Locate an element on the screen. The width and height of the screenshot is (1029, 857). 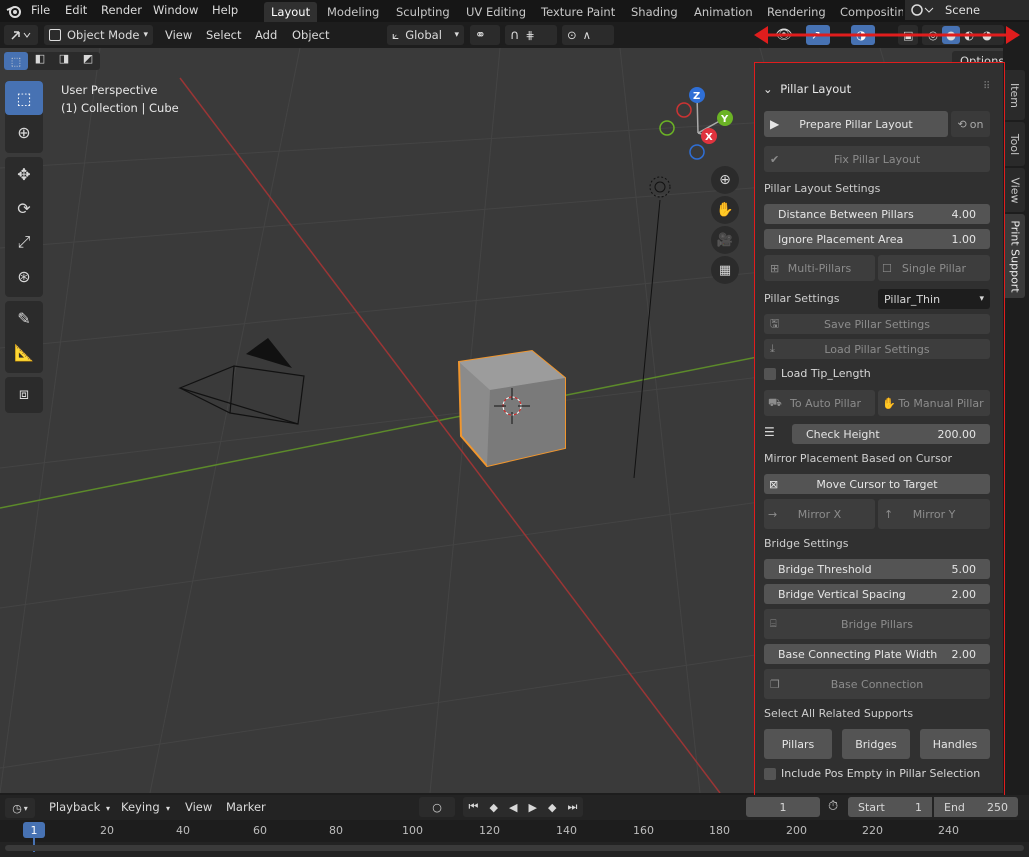
keying-menu: Keying is located at coordinates (140, 807).